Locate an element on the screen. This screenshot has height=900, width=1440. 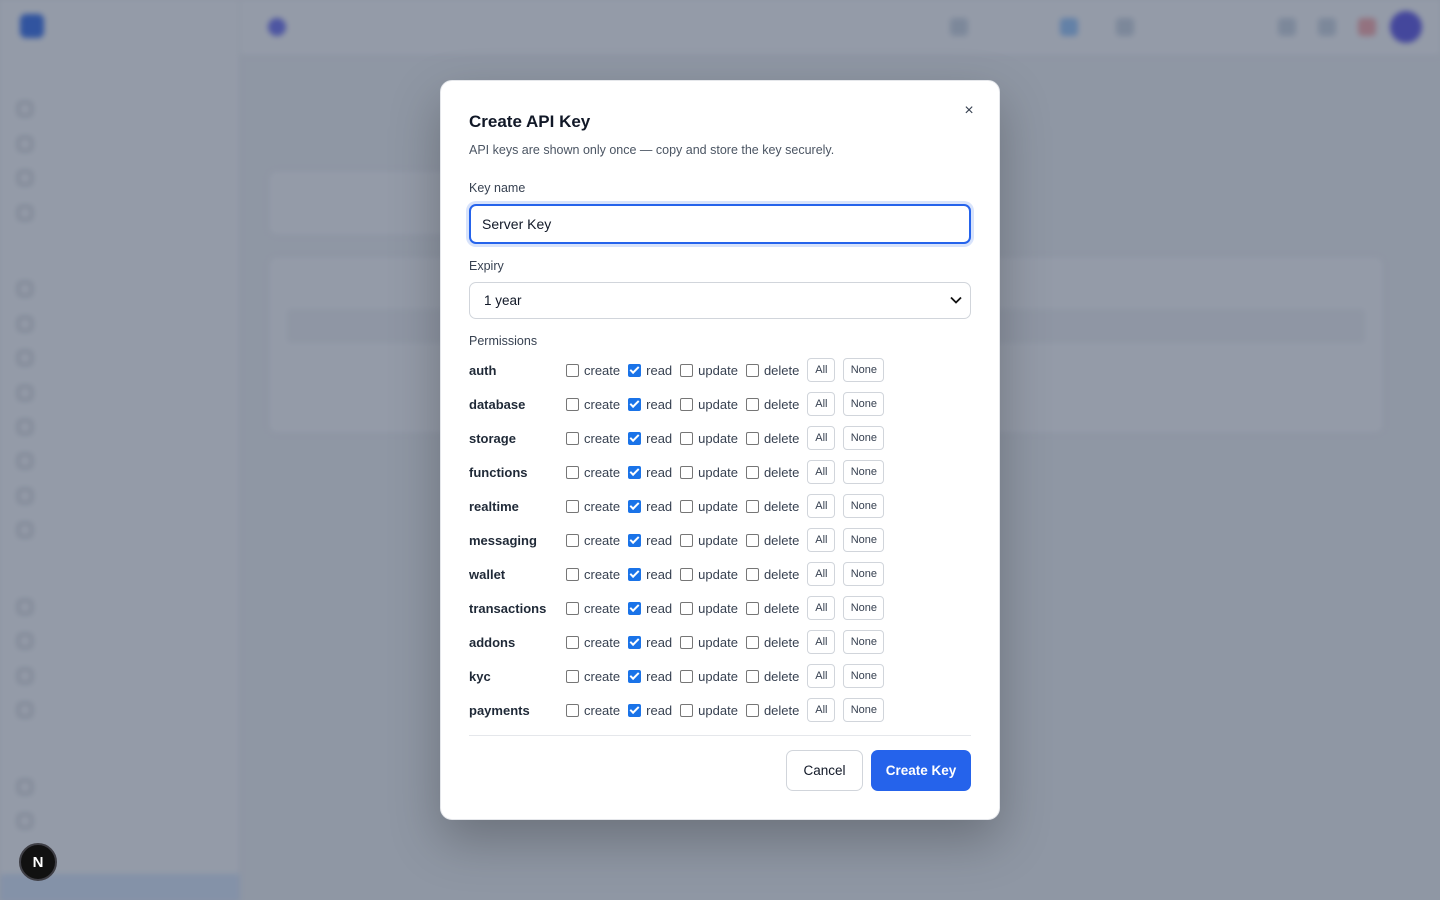
storage-create-checkbox is located at coordinates (572, 438).